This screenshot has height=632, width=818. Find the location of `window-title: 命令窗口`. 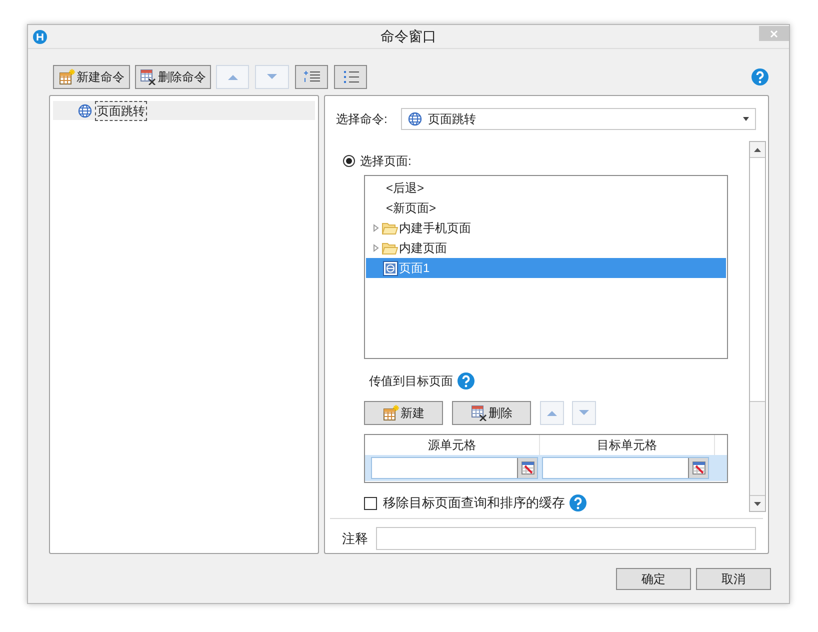

window-title: 命令窗口 is located at coordinates (409, 36).